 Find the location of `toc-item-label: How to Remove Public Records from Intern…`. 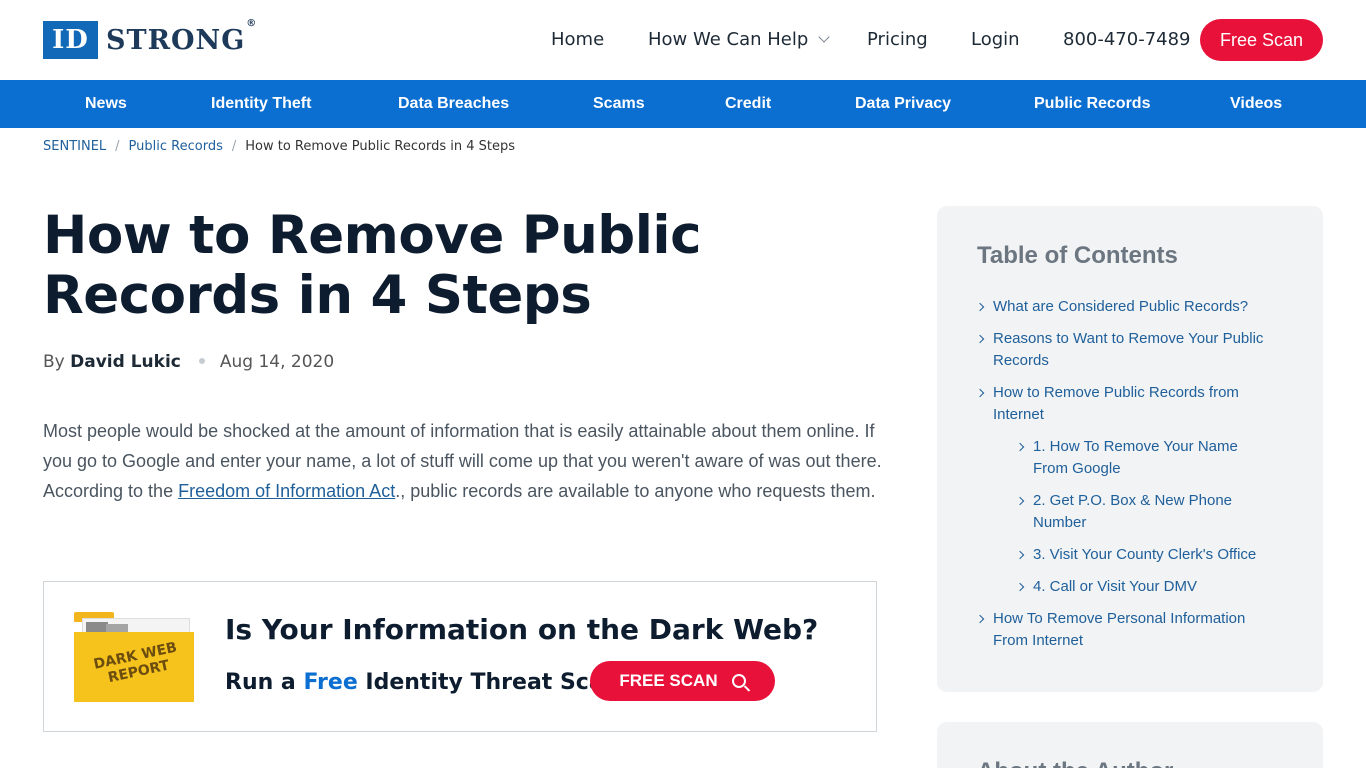

toc-item-label: How to Remove Public Records from Intern… is located at coordinates (1116, 403).